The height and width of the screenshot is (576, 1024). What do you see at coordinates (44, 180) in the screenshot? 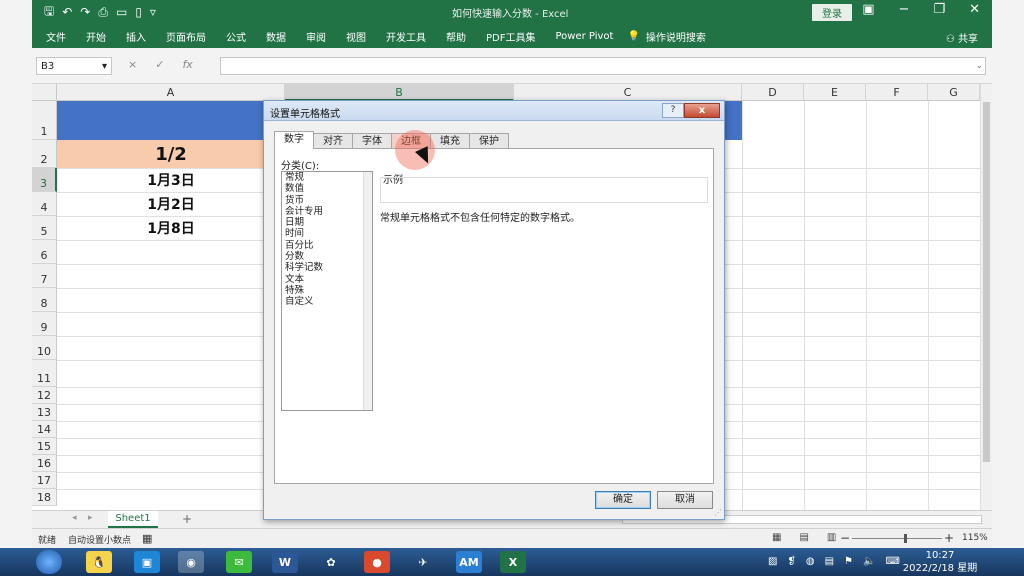
I see `row-header-3: 3` at bounding box center [44, 180].